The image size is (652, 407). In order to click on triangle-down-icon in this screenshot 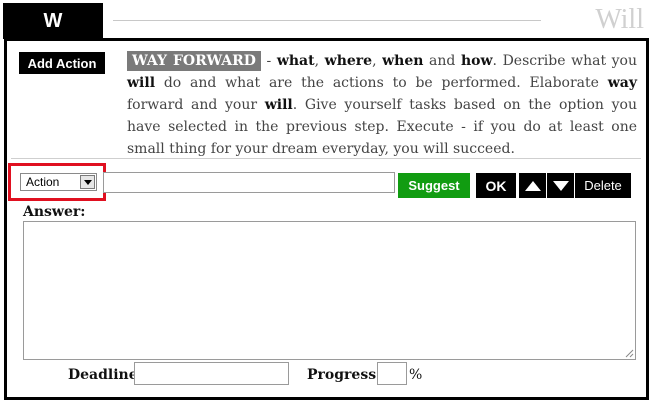, I will do `click(560, 185)`.